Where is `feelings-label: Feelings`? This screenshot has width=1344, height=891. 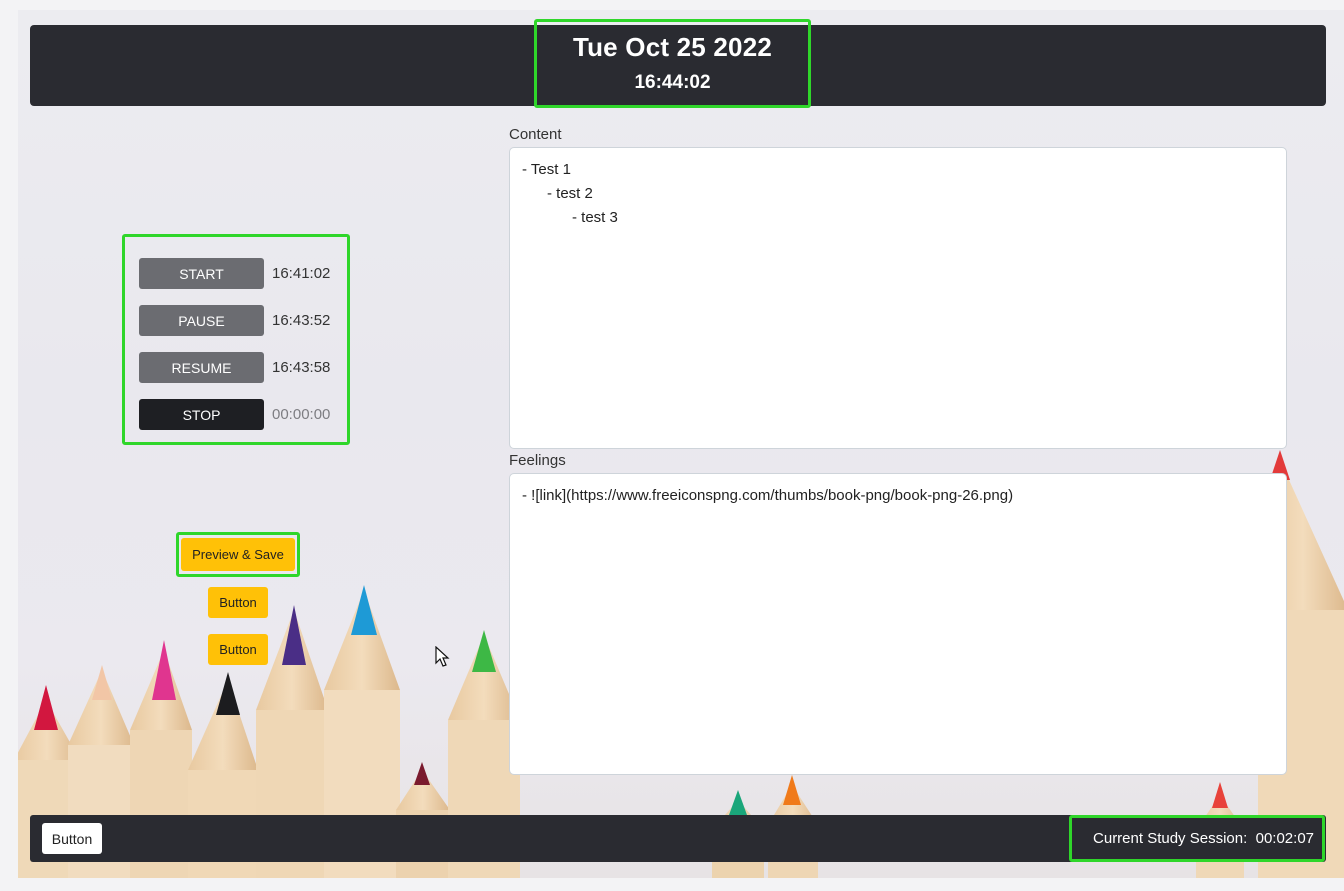 feelings-label: Feelings is located at coordinates (537, 460).